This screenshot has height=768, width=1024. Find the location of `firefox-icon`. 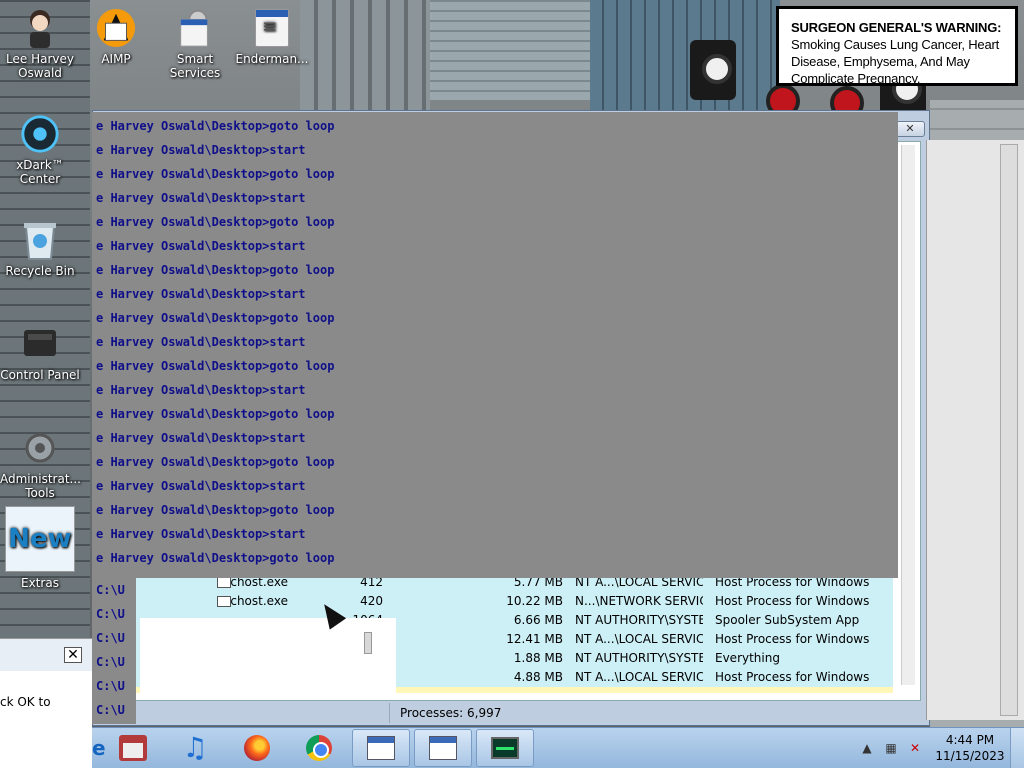

firefox-icon is located at coordinates (257, 748).